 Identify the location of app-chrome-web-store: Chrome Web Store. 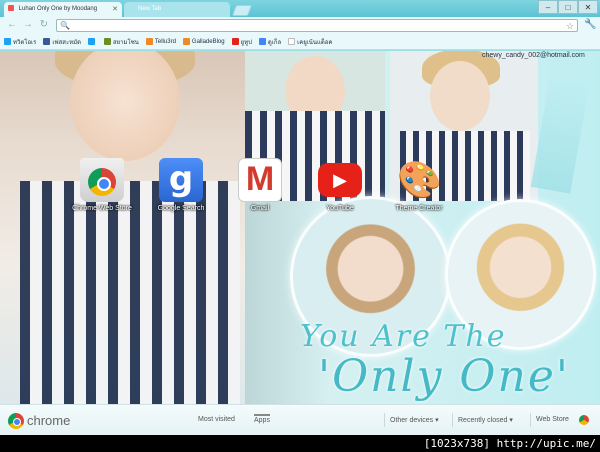
(102, 185).